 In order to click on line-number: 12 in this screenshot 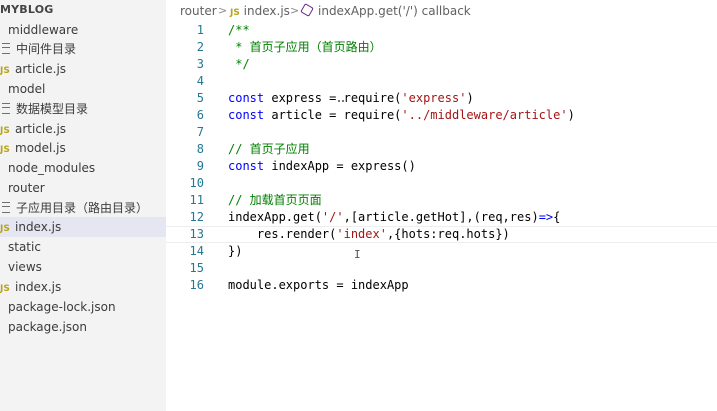, I will do `click(196, 217)`.